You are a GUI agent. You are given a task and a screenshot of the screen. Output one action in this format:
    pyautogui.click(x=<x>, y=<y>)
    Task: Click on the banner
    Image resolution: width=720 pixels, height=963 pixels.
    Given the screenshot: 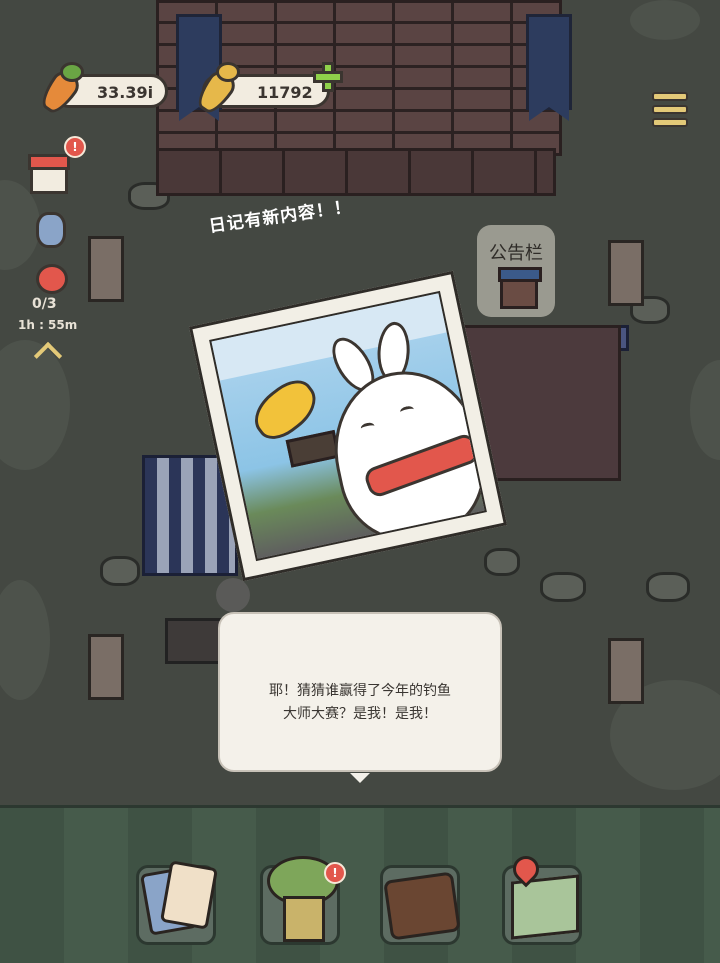 What is the action you would take?
    pyautogui.click(x=549, y=67)
    